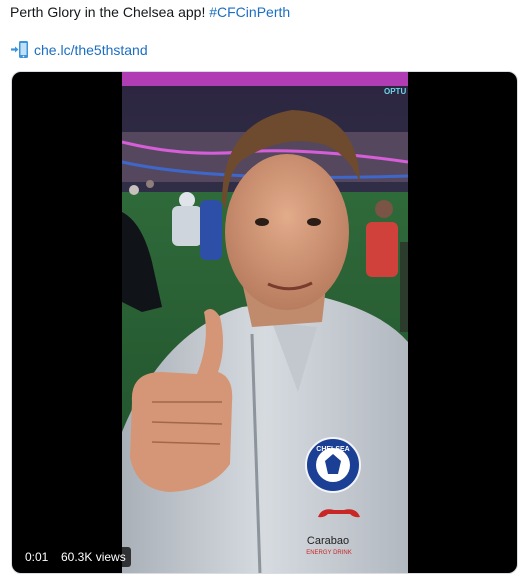 The width and height of the screenshot is (529, 575). What do you see at coordinates (328, 541) in the screenshot?
I see `svg-text: Carabao` at bounding box center [328, 541].